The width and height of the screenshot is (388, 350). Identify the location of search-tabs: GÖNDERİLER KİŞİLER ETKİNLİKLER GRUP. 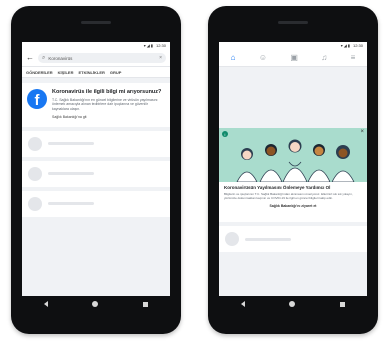
(96, 72).